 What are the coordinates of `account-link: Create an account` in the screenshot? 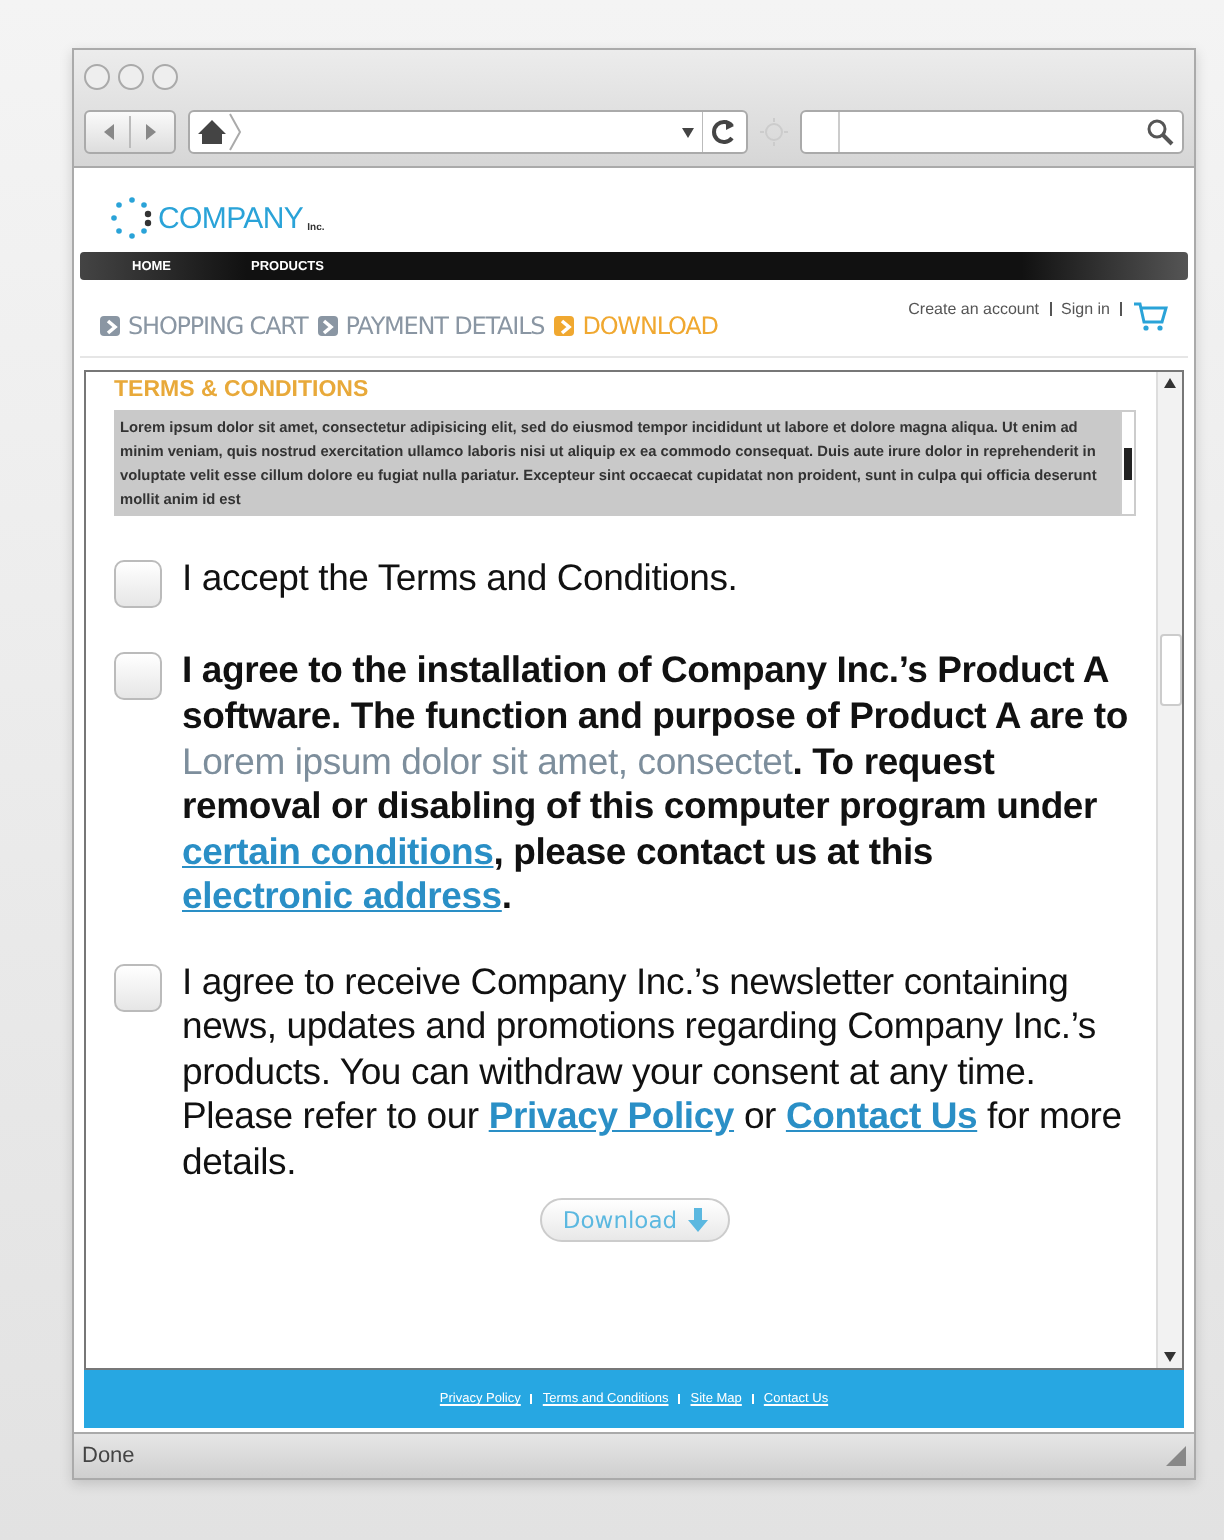 It's located at (974, 309).